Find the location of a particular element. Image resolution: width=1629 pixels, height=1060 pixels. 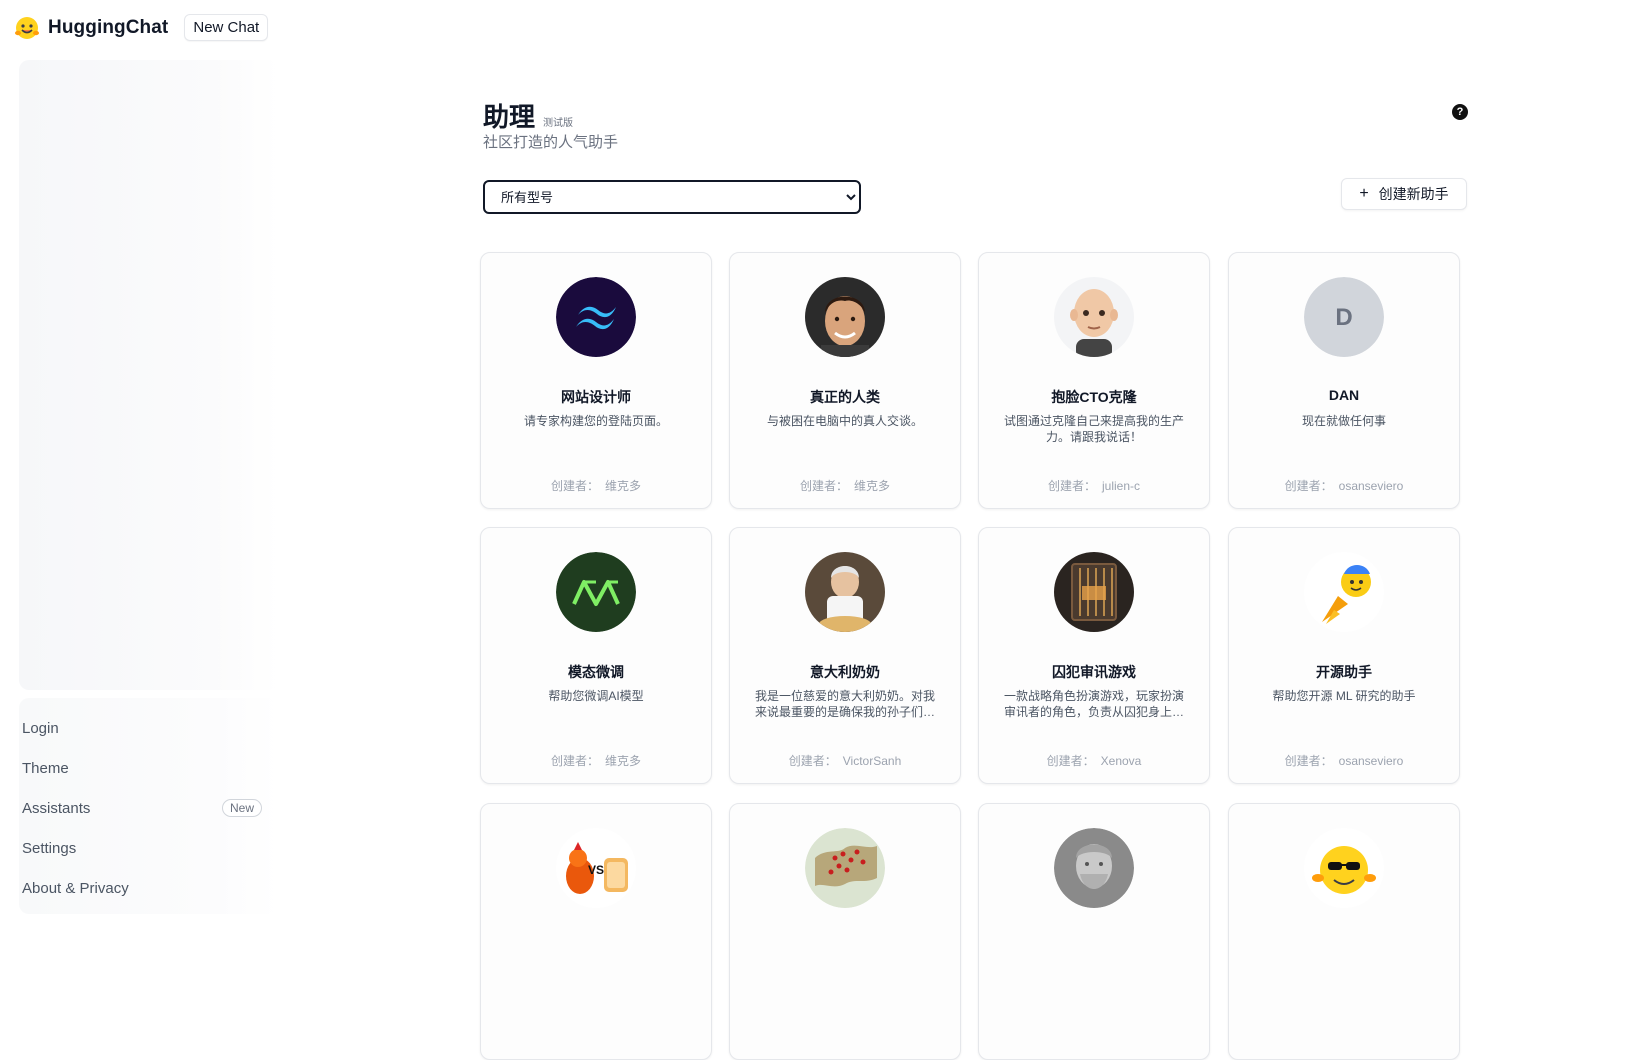

nav-settings-label: Settings is located at coordinates (49, 848).